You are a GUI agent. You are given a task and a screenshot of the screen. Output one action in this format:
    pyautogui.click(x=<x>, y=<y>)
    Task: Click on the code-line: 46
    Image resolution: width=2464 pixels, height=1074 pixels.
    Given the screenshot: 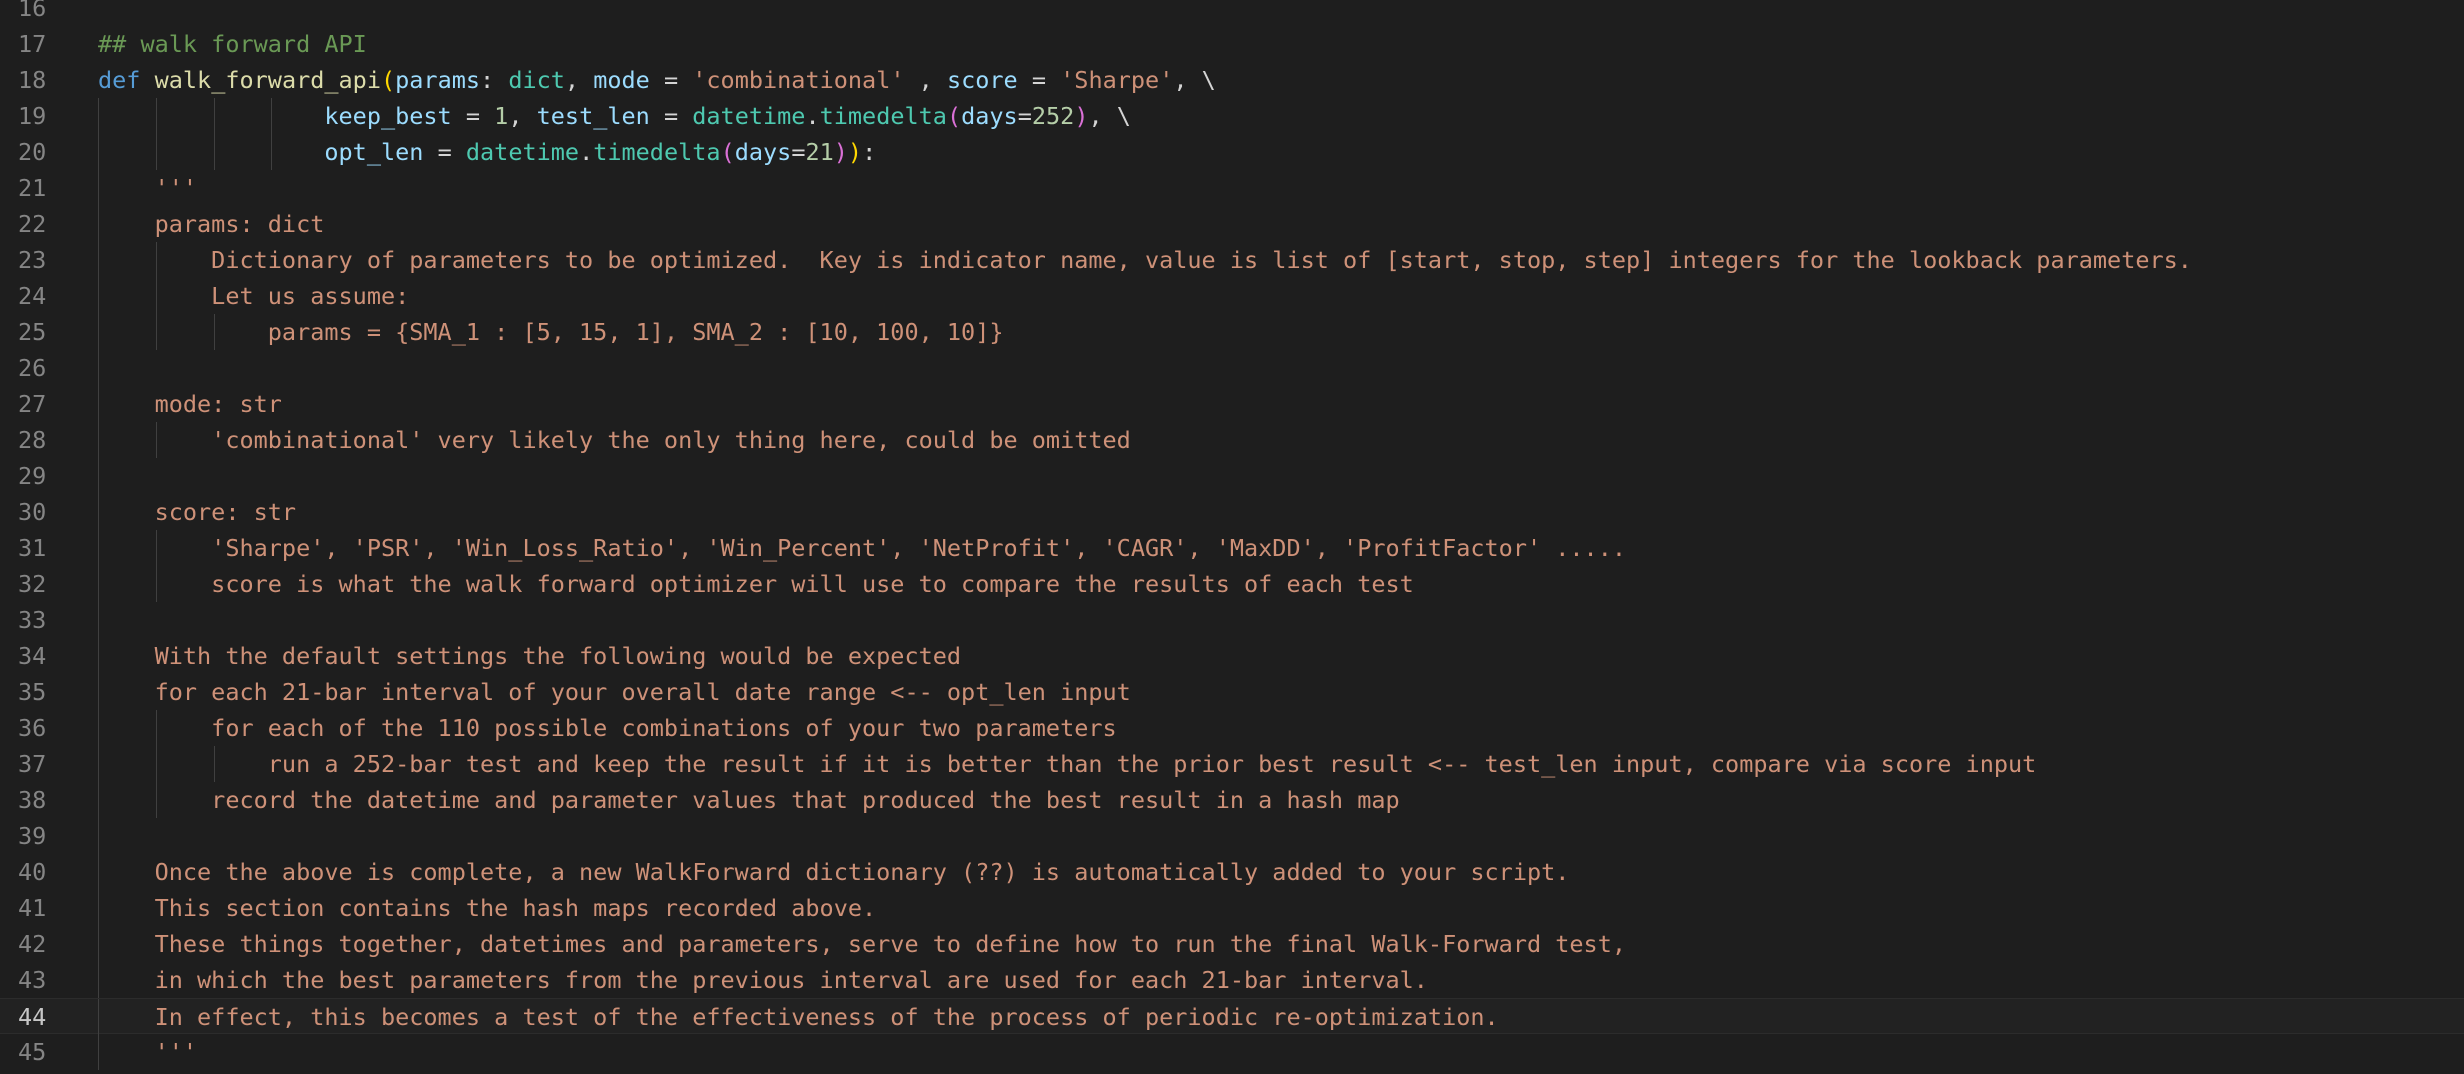 What is the action you would take?
    pyautogui.click(x=1232, y=1072)
    